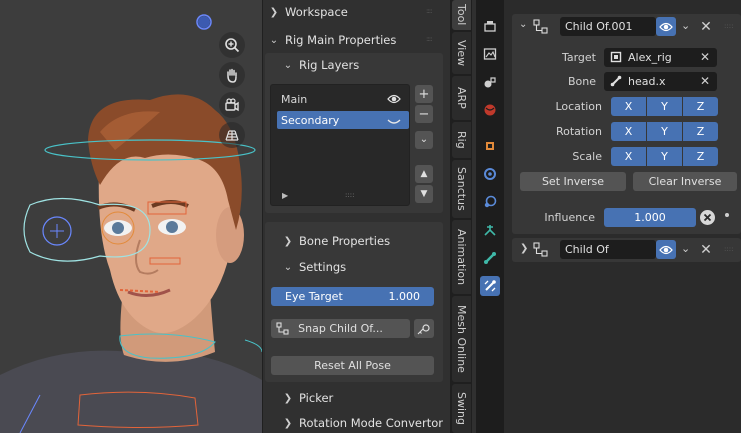 This screenshot has height=433, width=741. I want to click on influence-value: 1.000, so click(650, 217).